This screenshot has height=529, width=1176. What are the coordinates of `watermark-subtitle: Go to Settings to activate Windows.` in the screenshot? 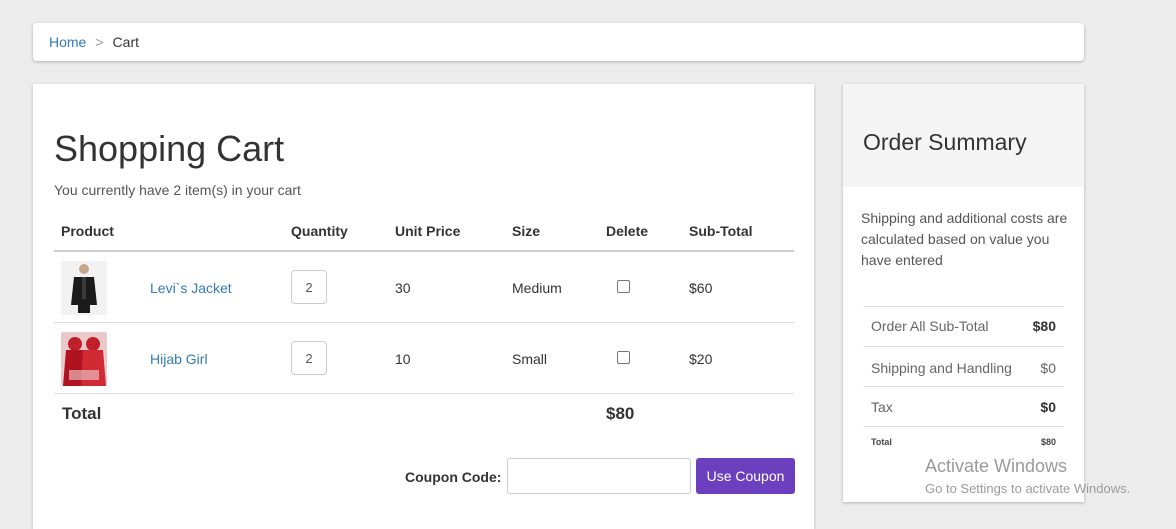 It's located at (1028, 488).